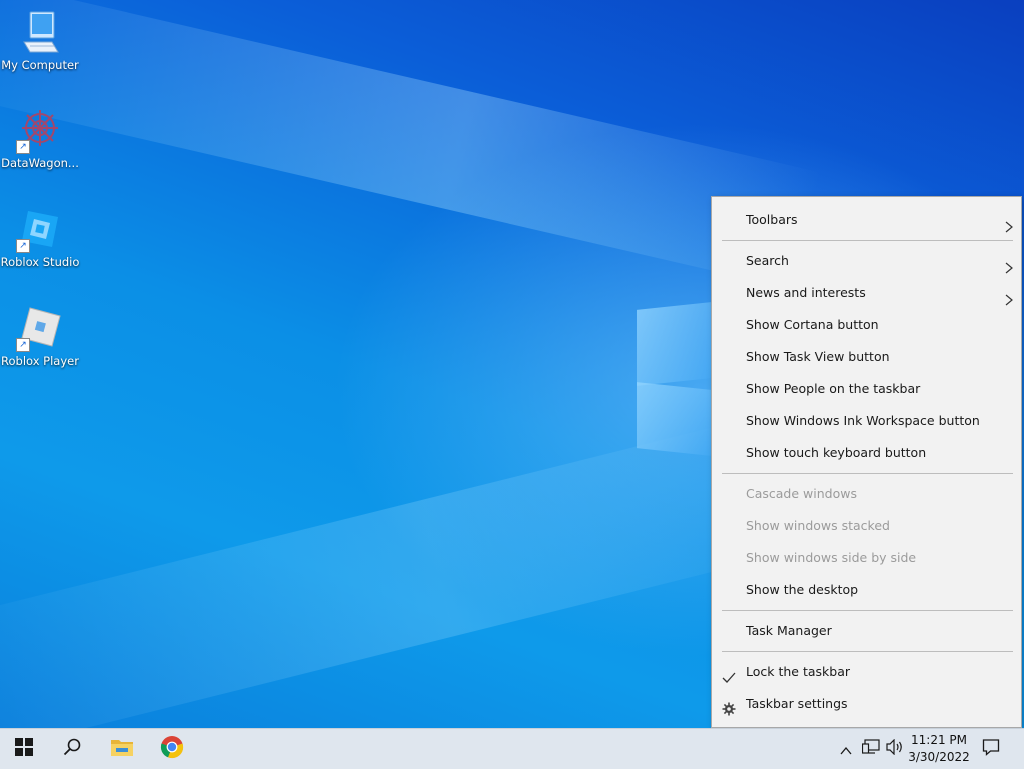 This screenshot has height=769, width=1024. I want to click on desktop-icon-roblox-player: ↗ Roblox Player, so click(40, 336).